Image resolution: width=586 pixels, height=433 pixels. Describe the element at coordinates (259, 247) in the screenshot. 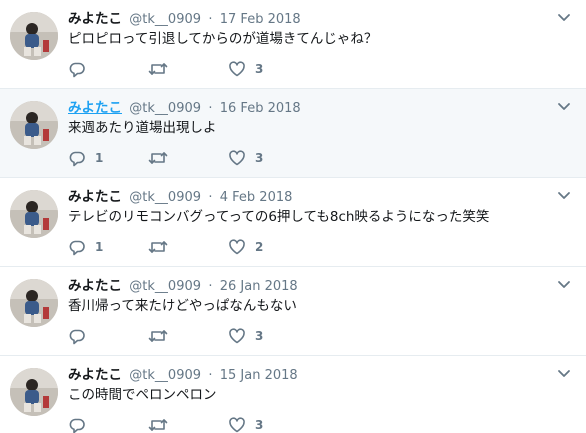

I see `like-count: 2` at that location.